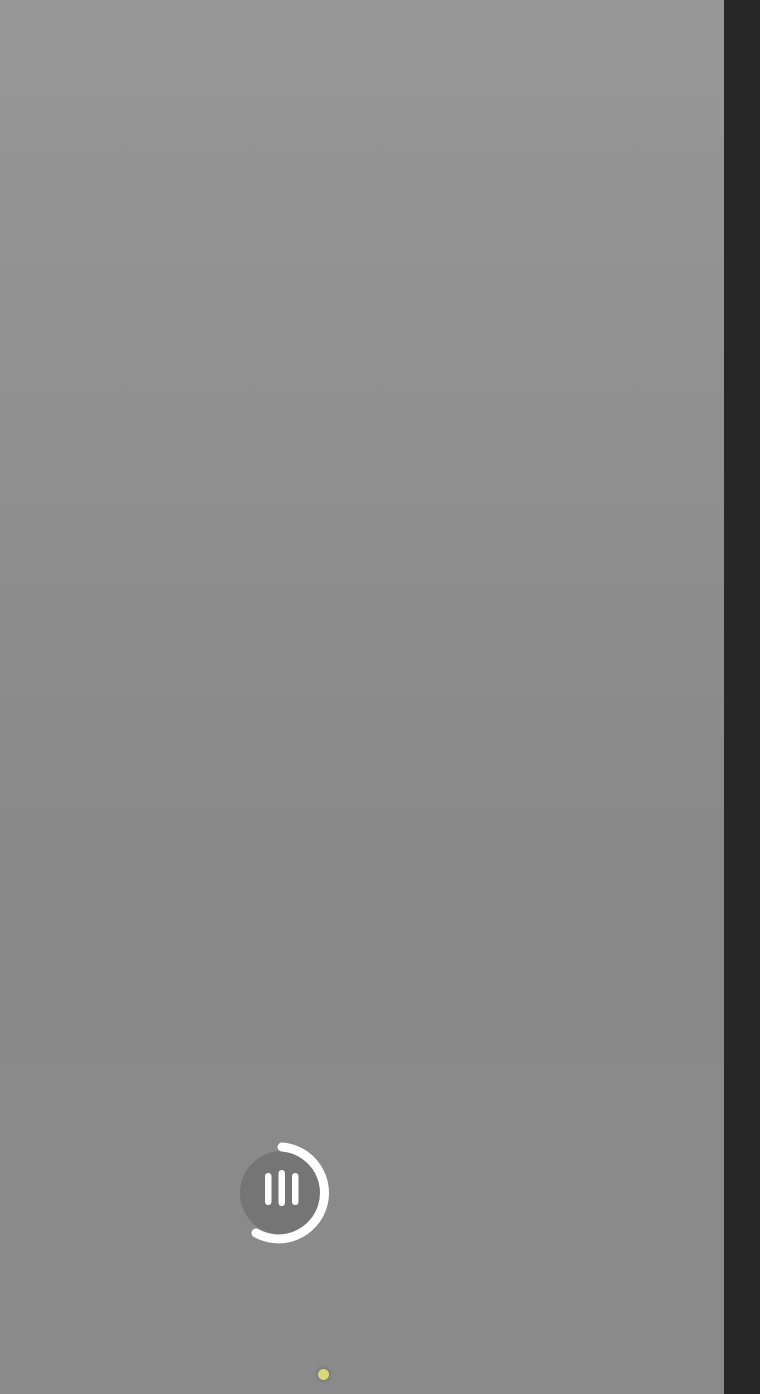  Describe the element at coordinates (284, 1193) in the screenshot. I see `growing-bars-spinner-icon` at that location.